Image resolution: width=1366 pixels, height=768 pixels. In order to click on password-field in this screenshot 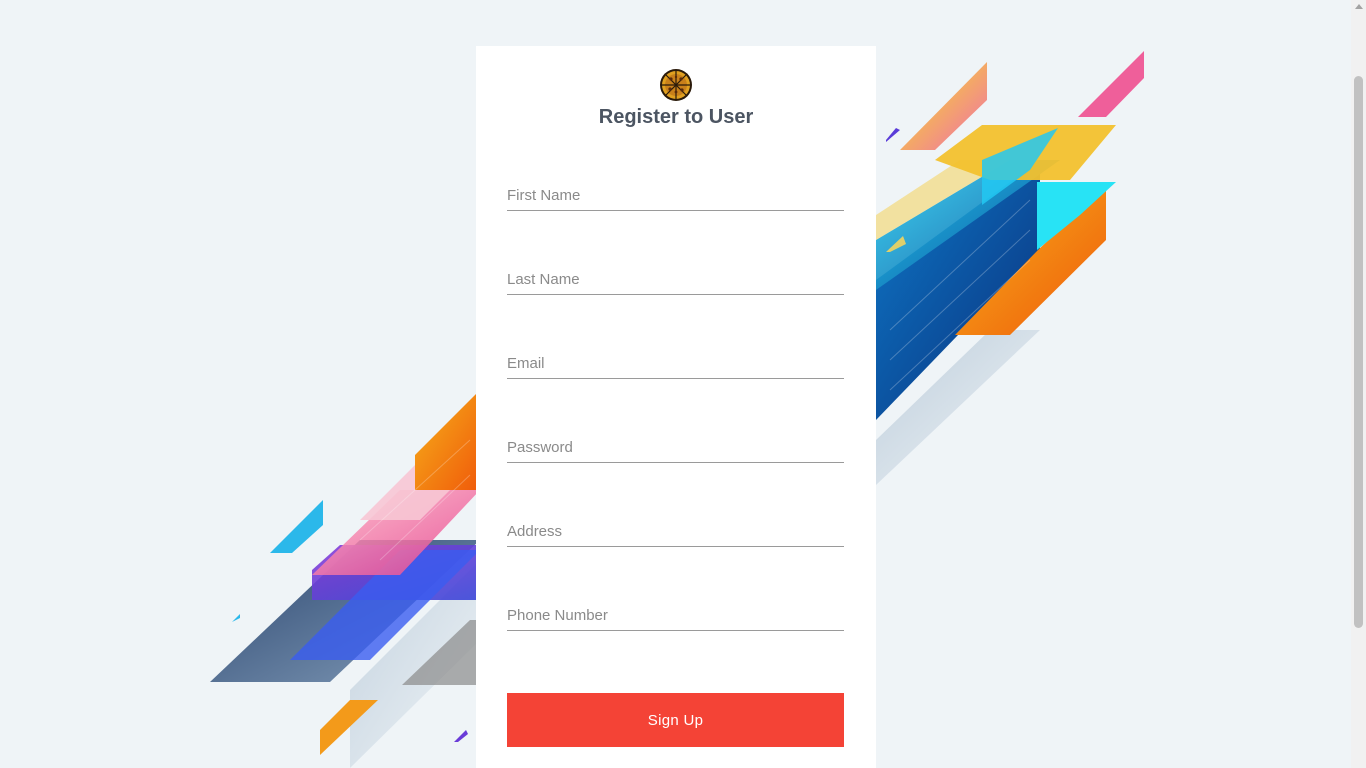, I will do `click(675, 442)`.